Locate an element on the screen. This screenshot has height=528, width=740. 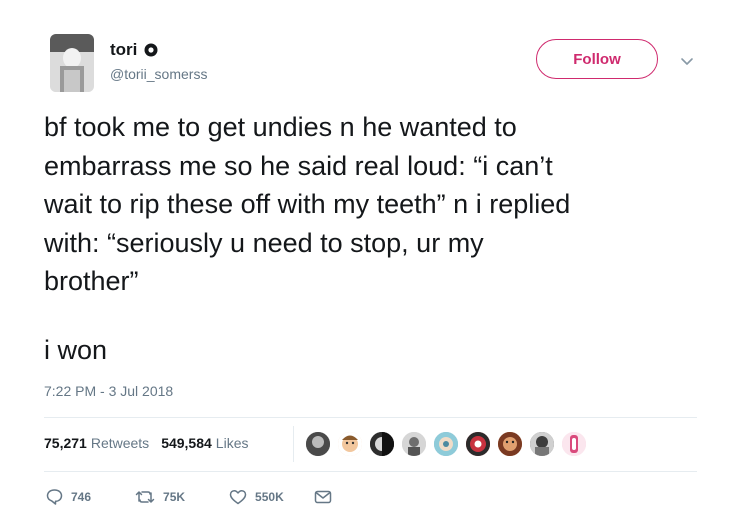
avatar is located at coordinates (72, 63).